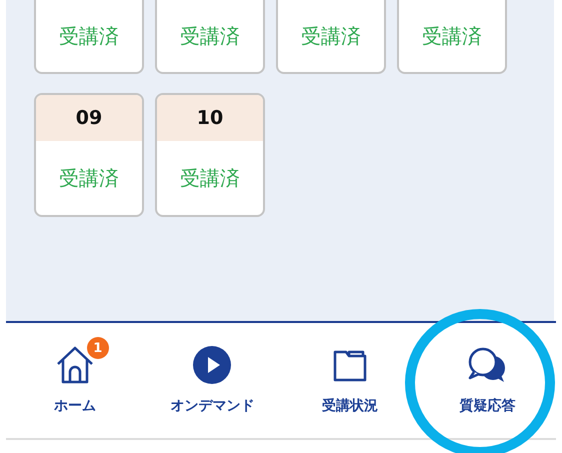 The height and width of the screenshot is (453, 562). I want to click on nav-tab: オンデマンド, so click(212, 380).